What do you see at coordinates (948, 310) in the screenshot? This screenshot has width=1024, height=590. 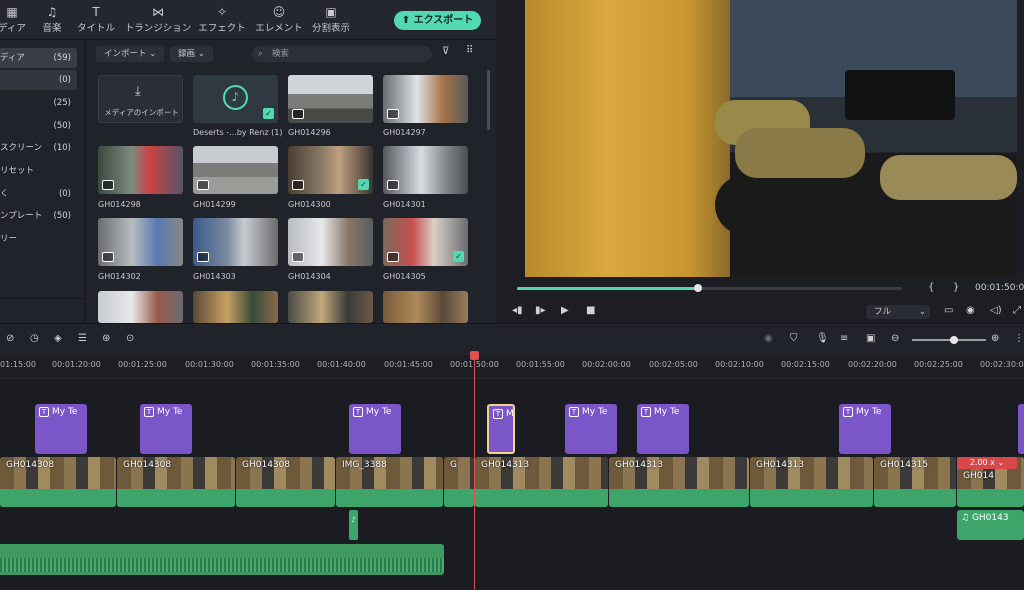 I see `monitor-icon: ▭` at bounding box center [948, 310].